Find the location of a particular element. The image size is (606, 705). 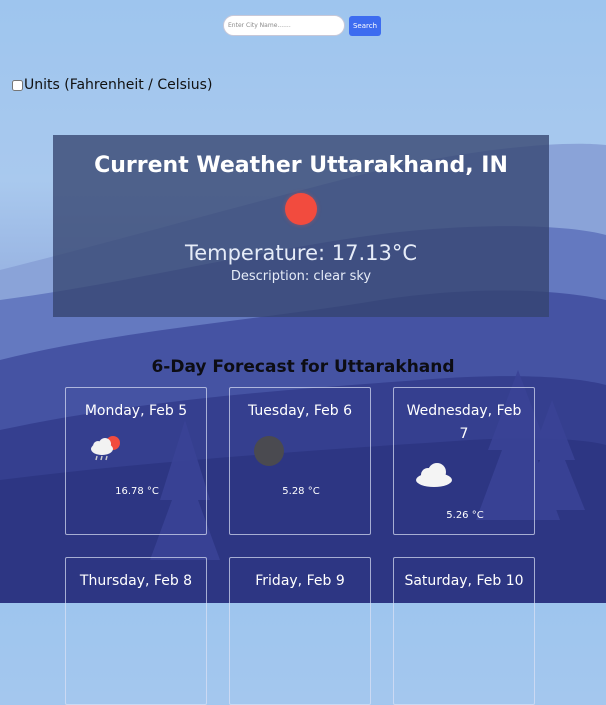

forecast-card: Thursday, Feb 8 is located at coordinates (136, 631).